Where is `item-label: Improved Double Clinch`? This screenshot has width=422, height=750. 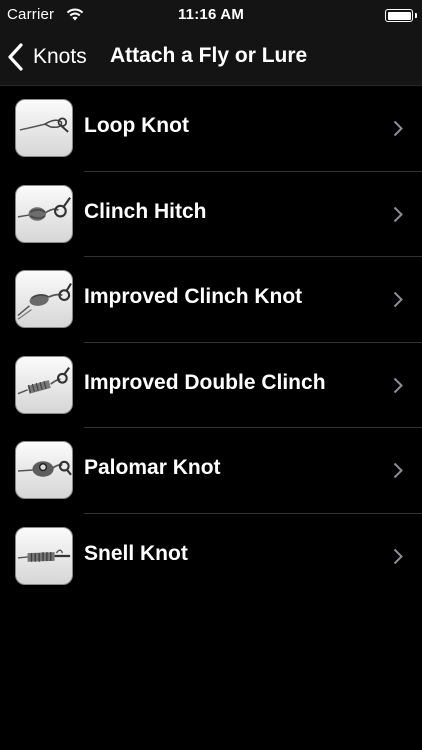
item-label: Improved Double Clinch is located at coordinates (205, 382).